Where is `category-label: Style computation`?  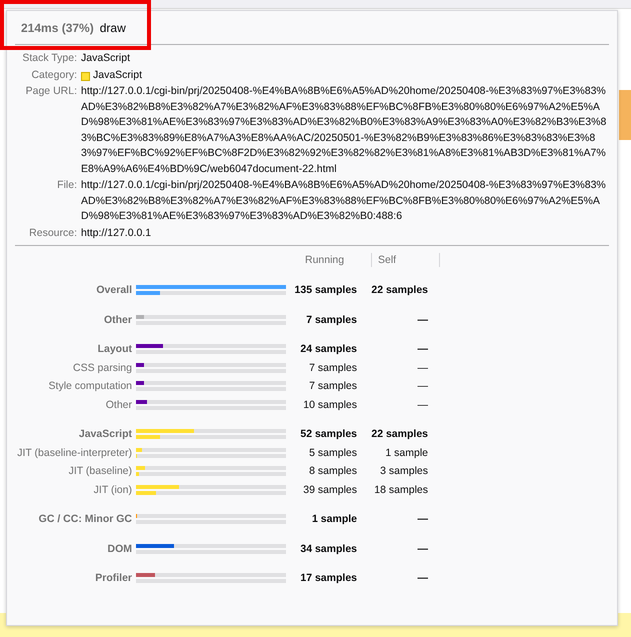 category-label: Style computation is located at coordinates (90, 386).